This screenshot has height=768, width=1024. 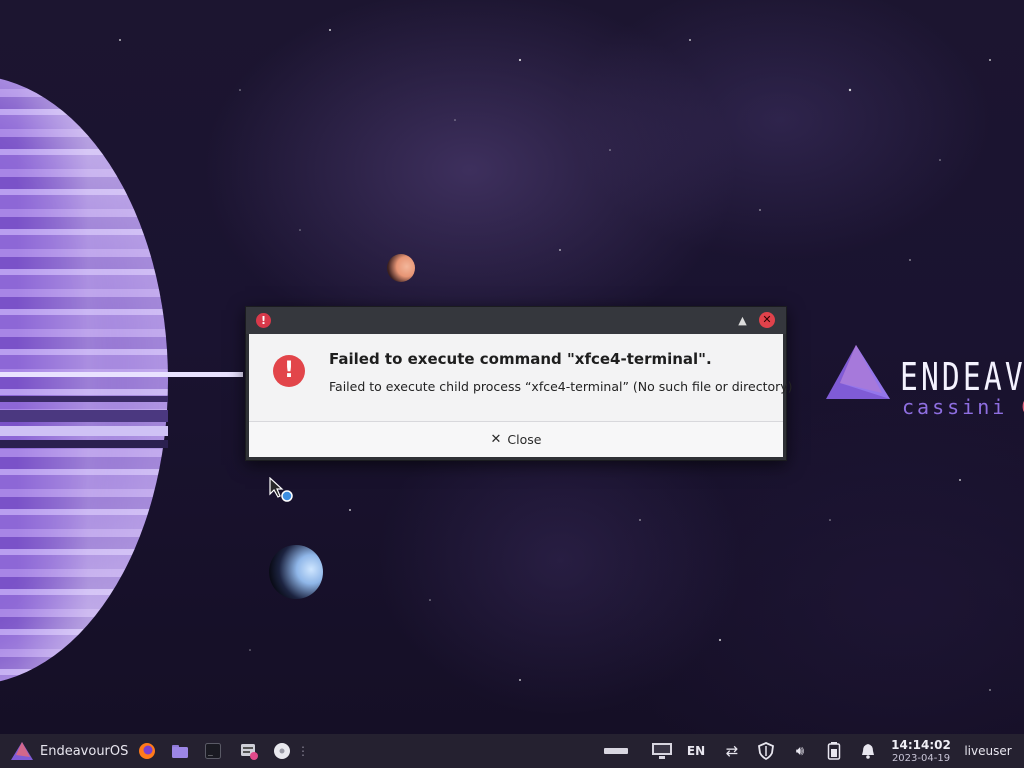 I want to click on volume-icon: 🔊︎, so click(x=800, y=751).